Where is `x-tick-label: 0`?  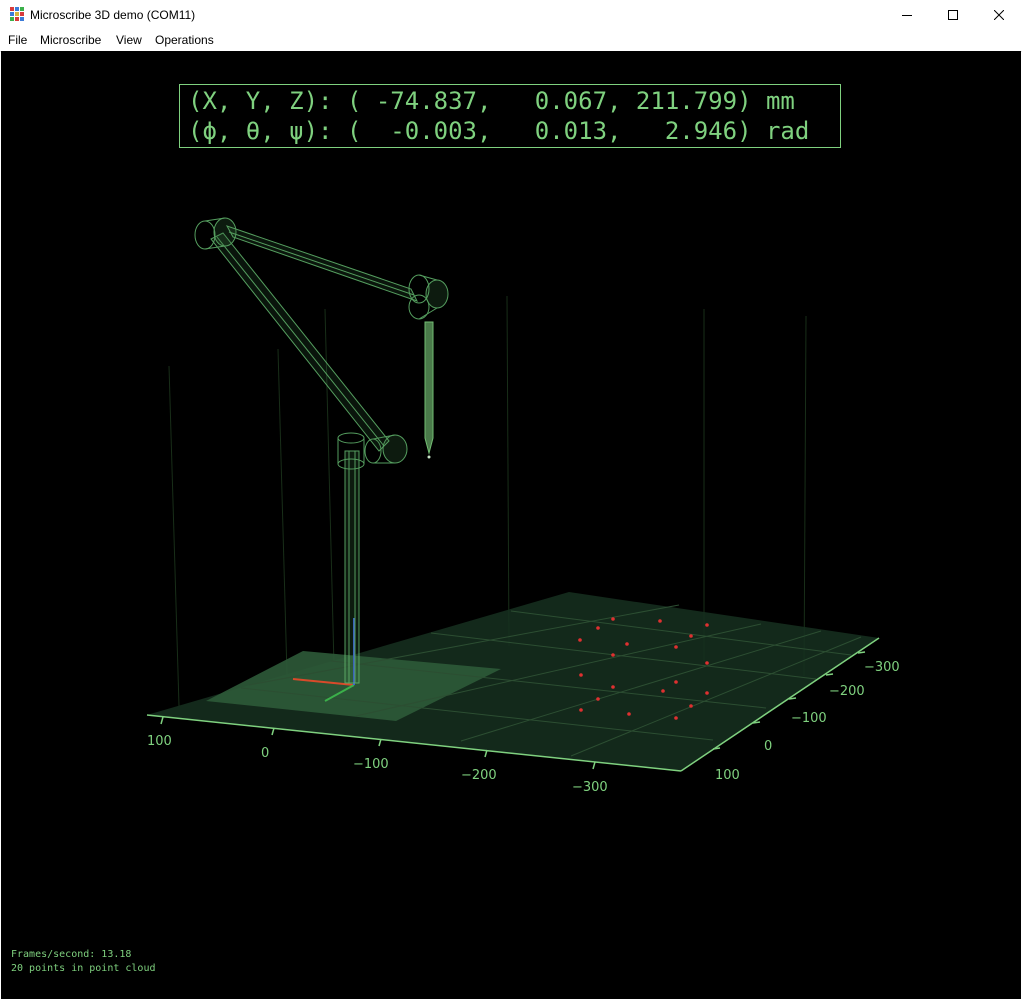
x-tick-label: 0 is located at coordinates (265, 753).